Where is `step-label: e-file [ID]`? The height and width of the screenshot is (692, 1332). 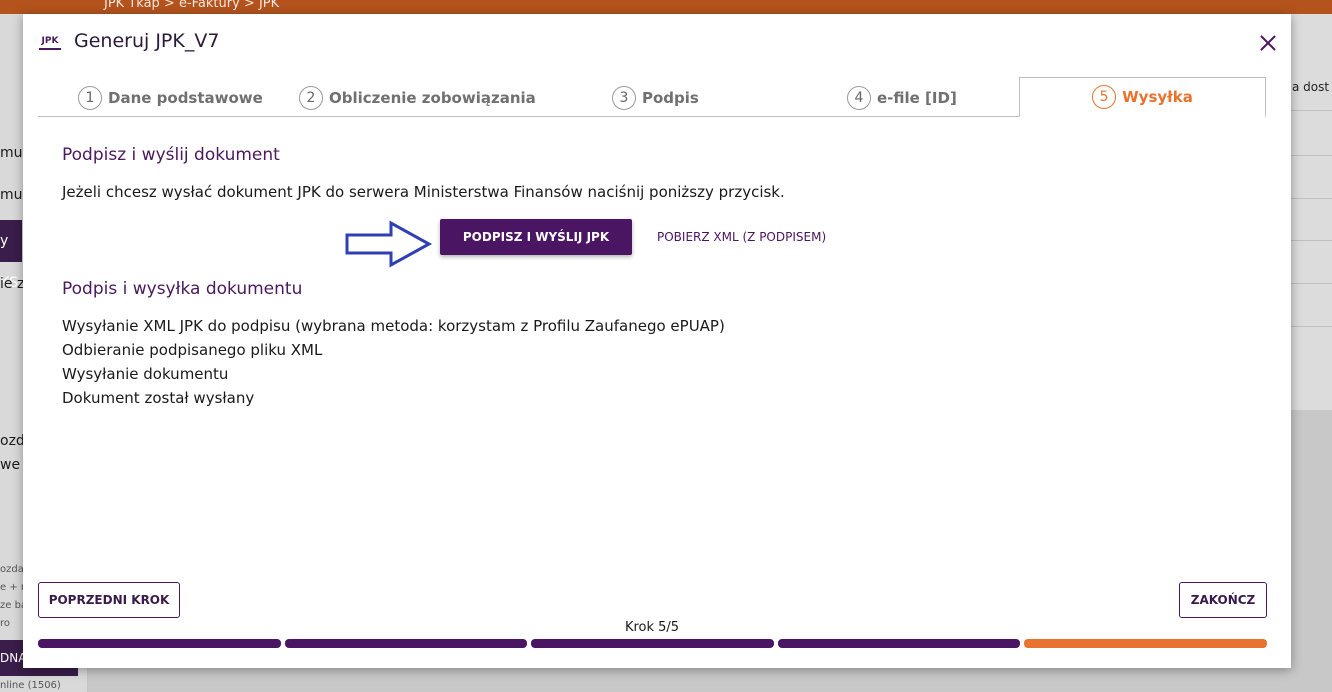 step-label: e-file [ID] is located at coordinates (917, 98).